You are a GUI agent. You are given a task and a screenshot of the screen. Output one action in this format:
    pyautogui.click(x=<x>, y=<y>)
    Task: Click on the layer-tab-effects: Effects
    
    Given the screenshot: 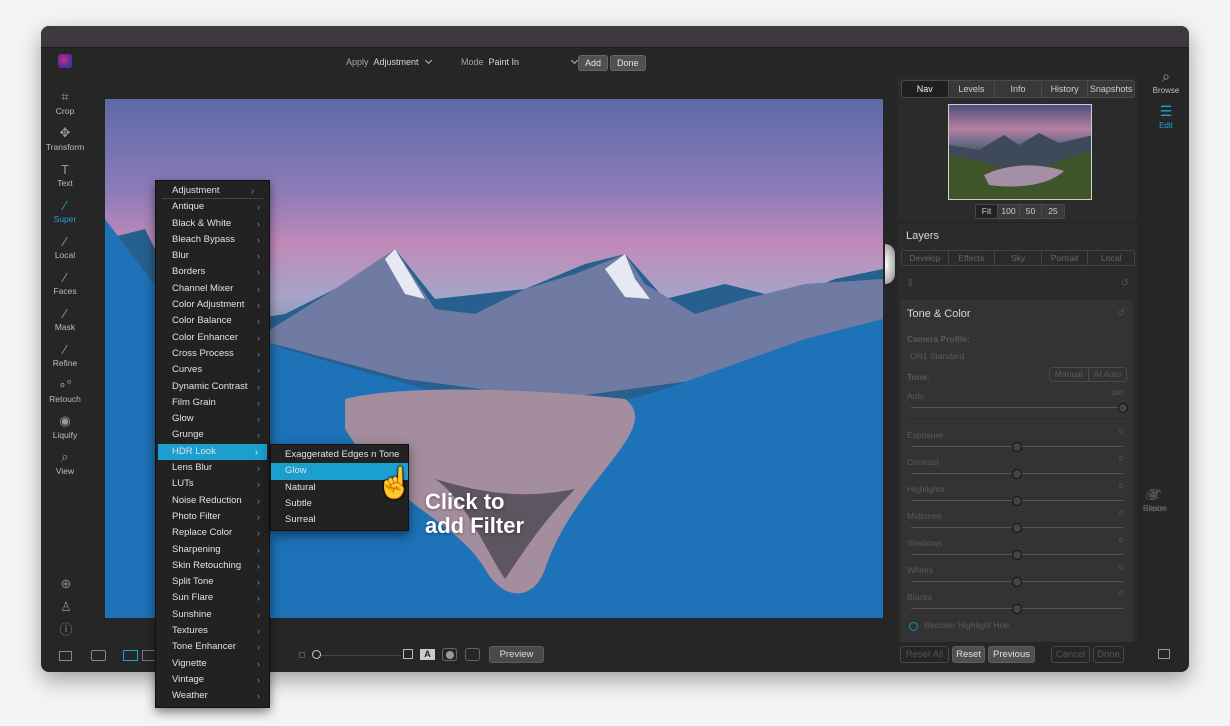 What is the action you would take?
    pyautogui.click(x=972, y=258)
    